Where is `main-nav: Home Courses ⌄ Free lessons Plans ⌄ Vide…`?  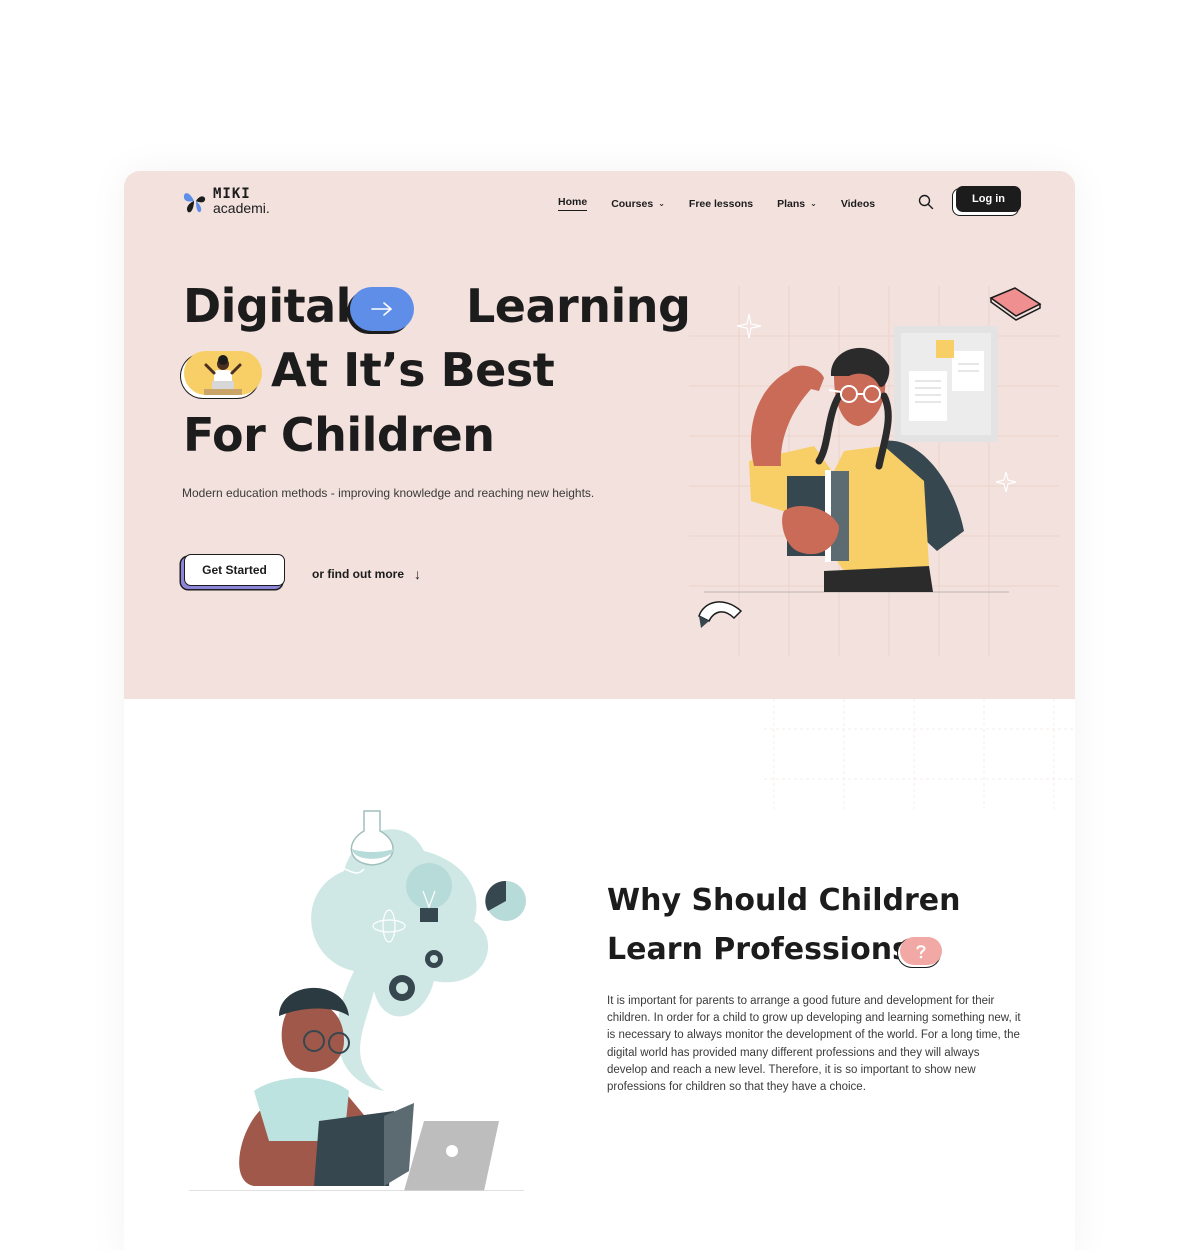
main-nav: Home Courses ⌄ Free lessons Plans ⌄ Vide… is located at coordinates (728, 203).